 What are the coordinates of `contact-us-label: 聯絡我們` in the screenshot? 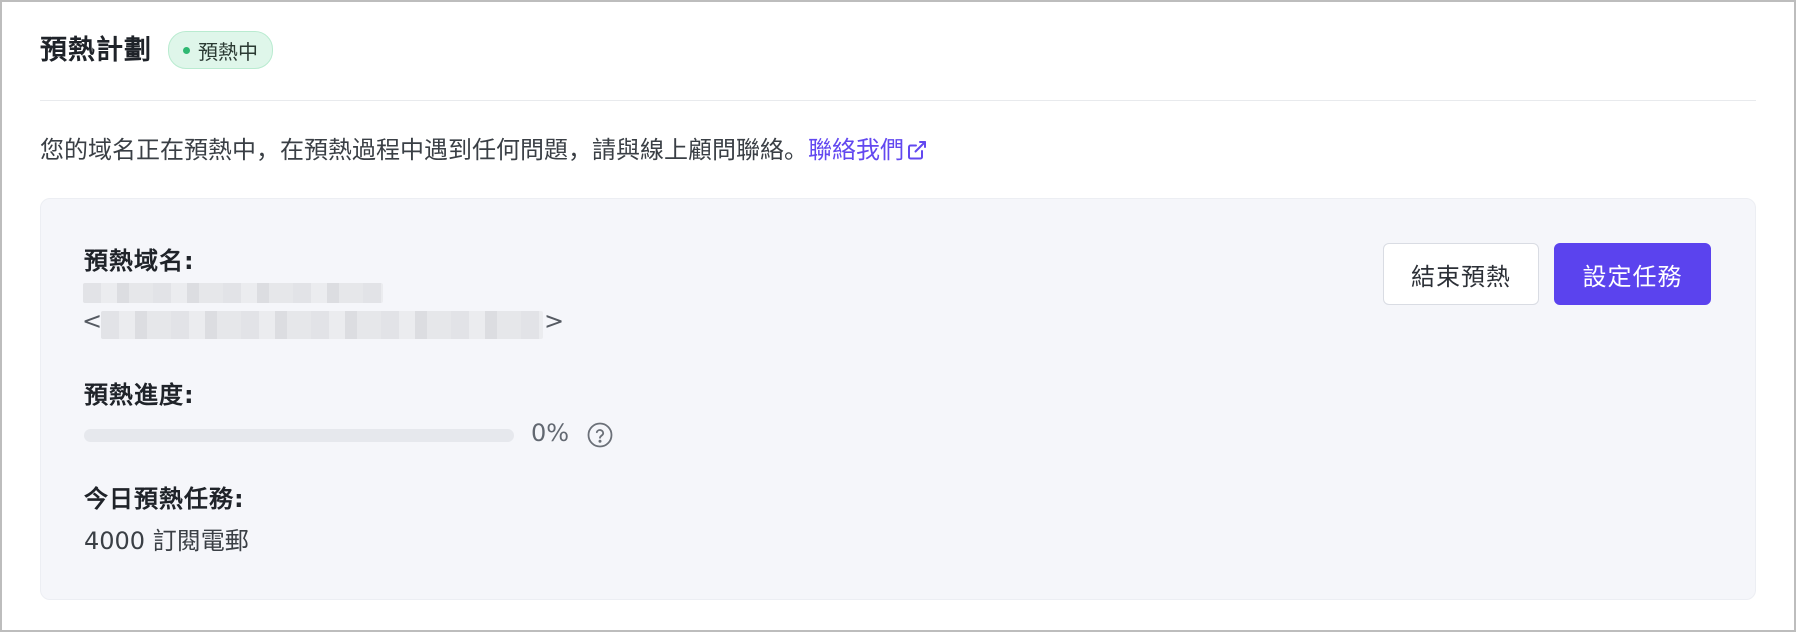 It's located at (856, 150).